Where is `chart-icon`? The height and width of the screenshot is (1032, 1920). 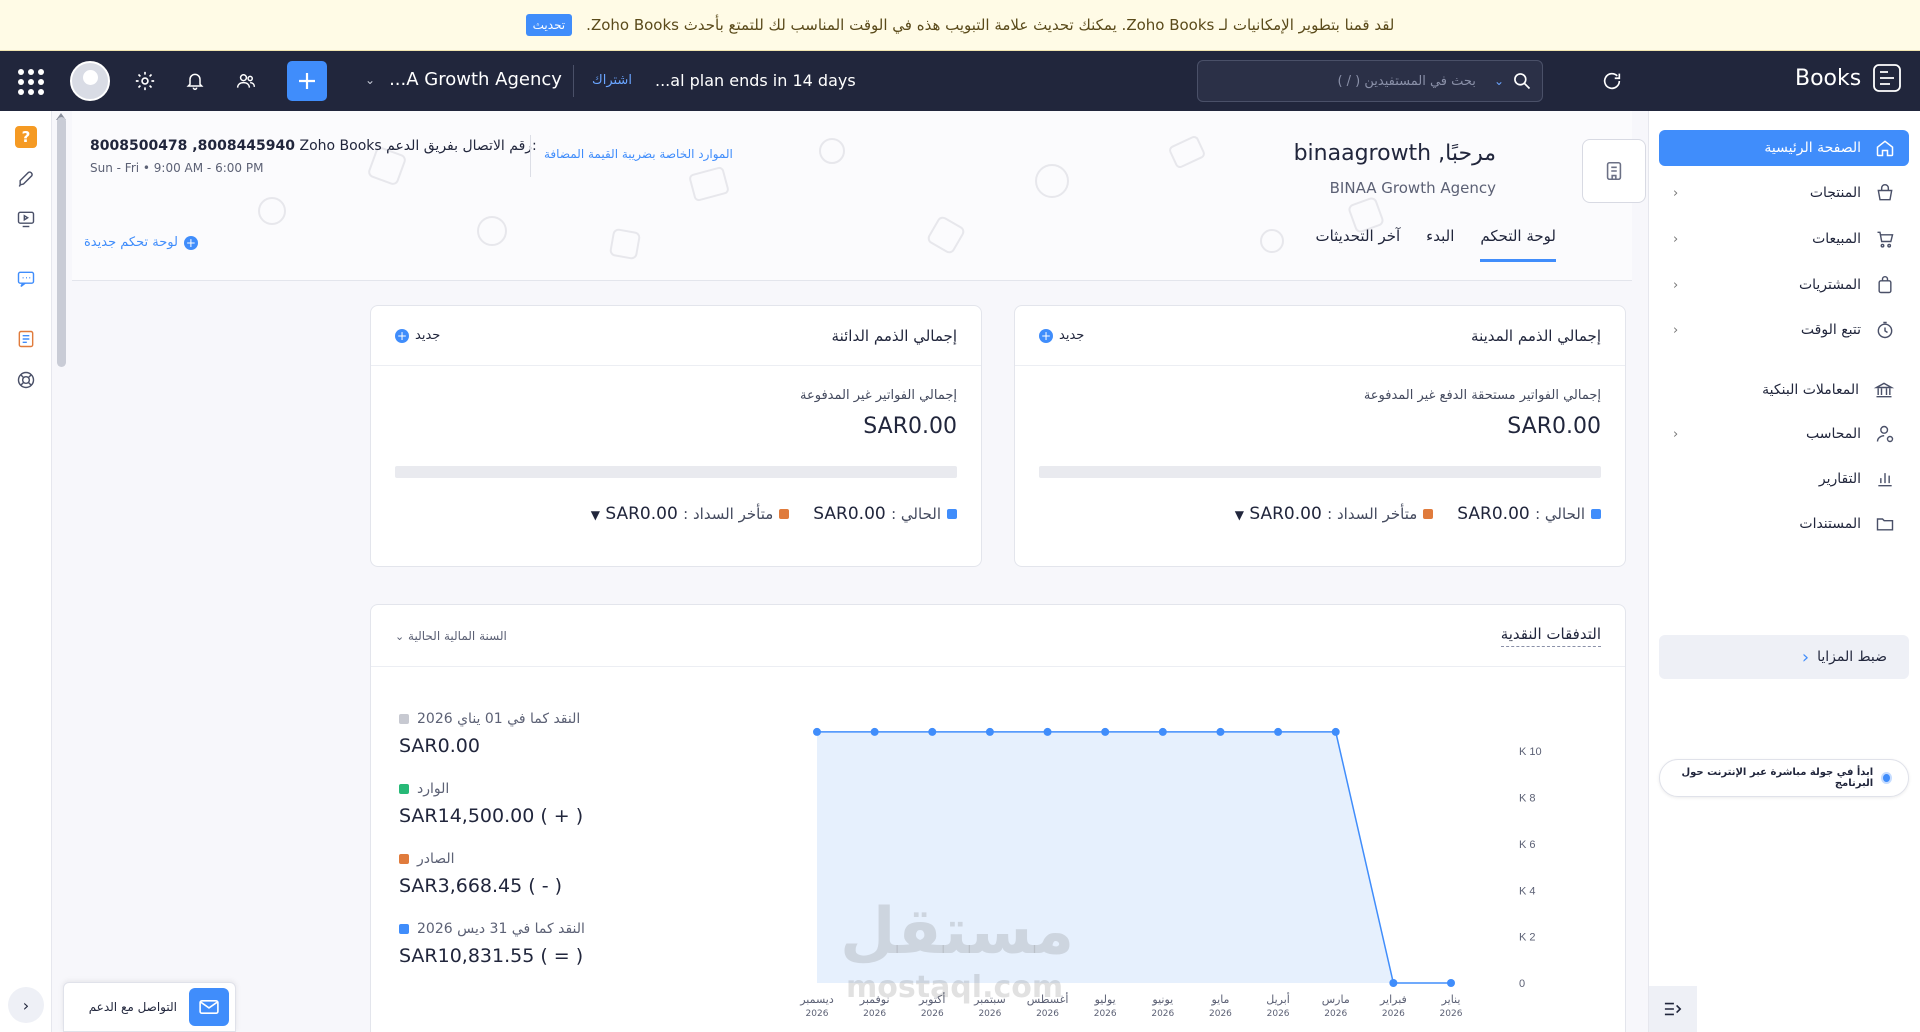 chart-icon is located at coordinates (1885, 480).